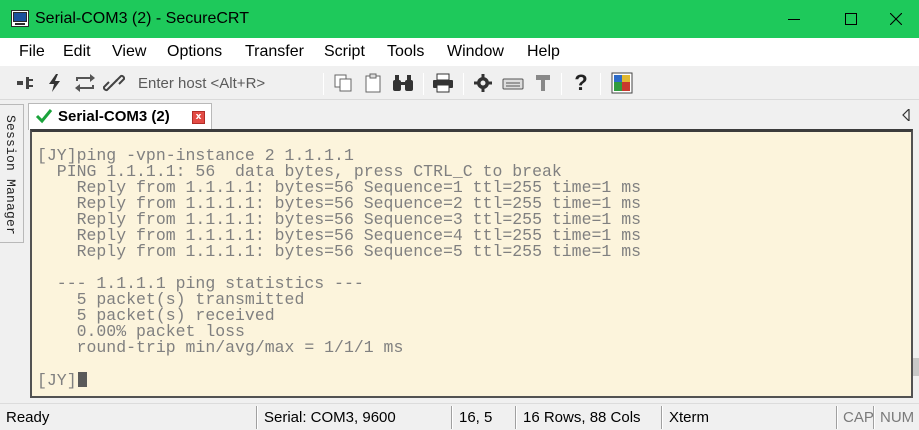 This screenshot has height=430, width=919. Describe the element at coordinates (897, 417) in the screenshot. I see `status-num: NUM` at that location.